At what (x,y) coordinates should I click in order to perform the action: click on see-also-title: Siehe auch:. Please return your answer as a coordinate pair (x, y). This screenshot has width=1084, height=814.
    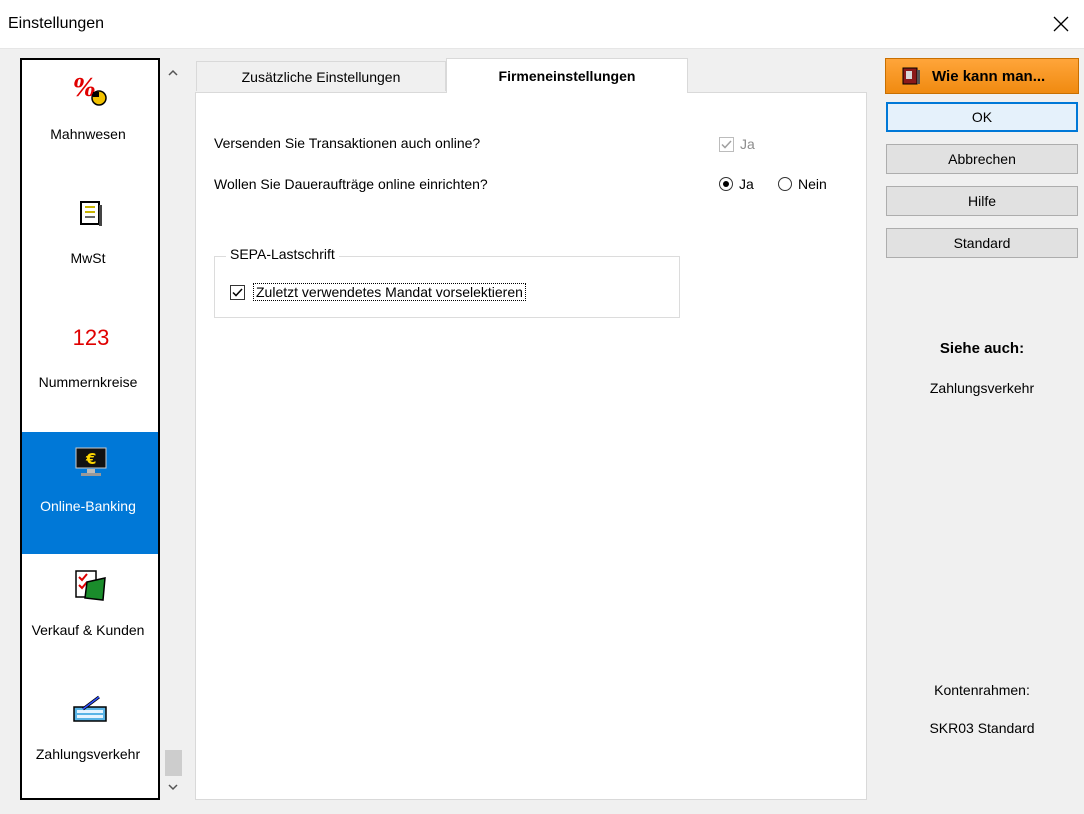
    Looking at the image, I should click on (982, 348).